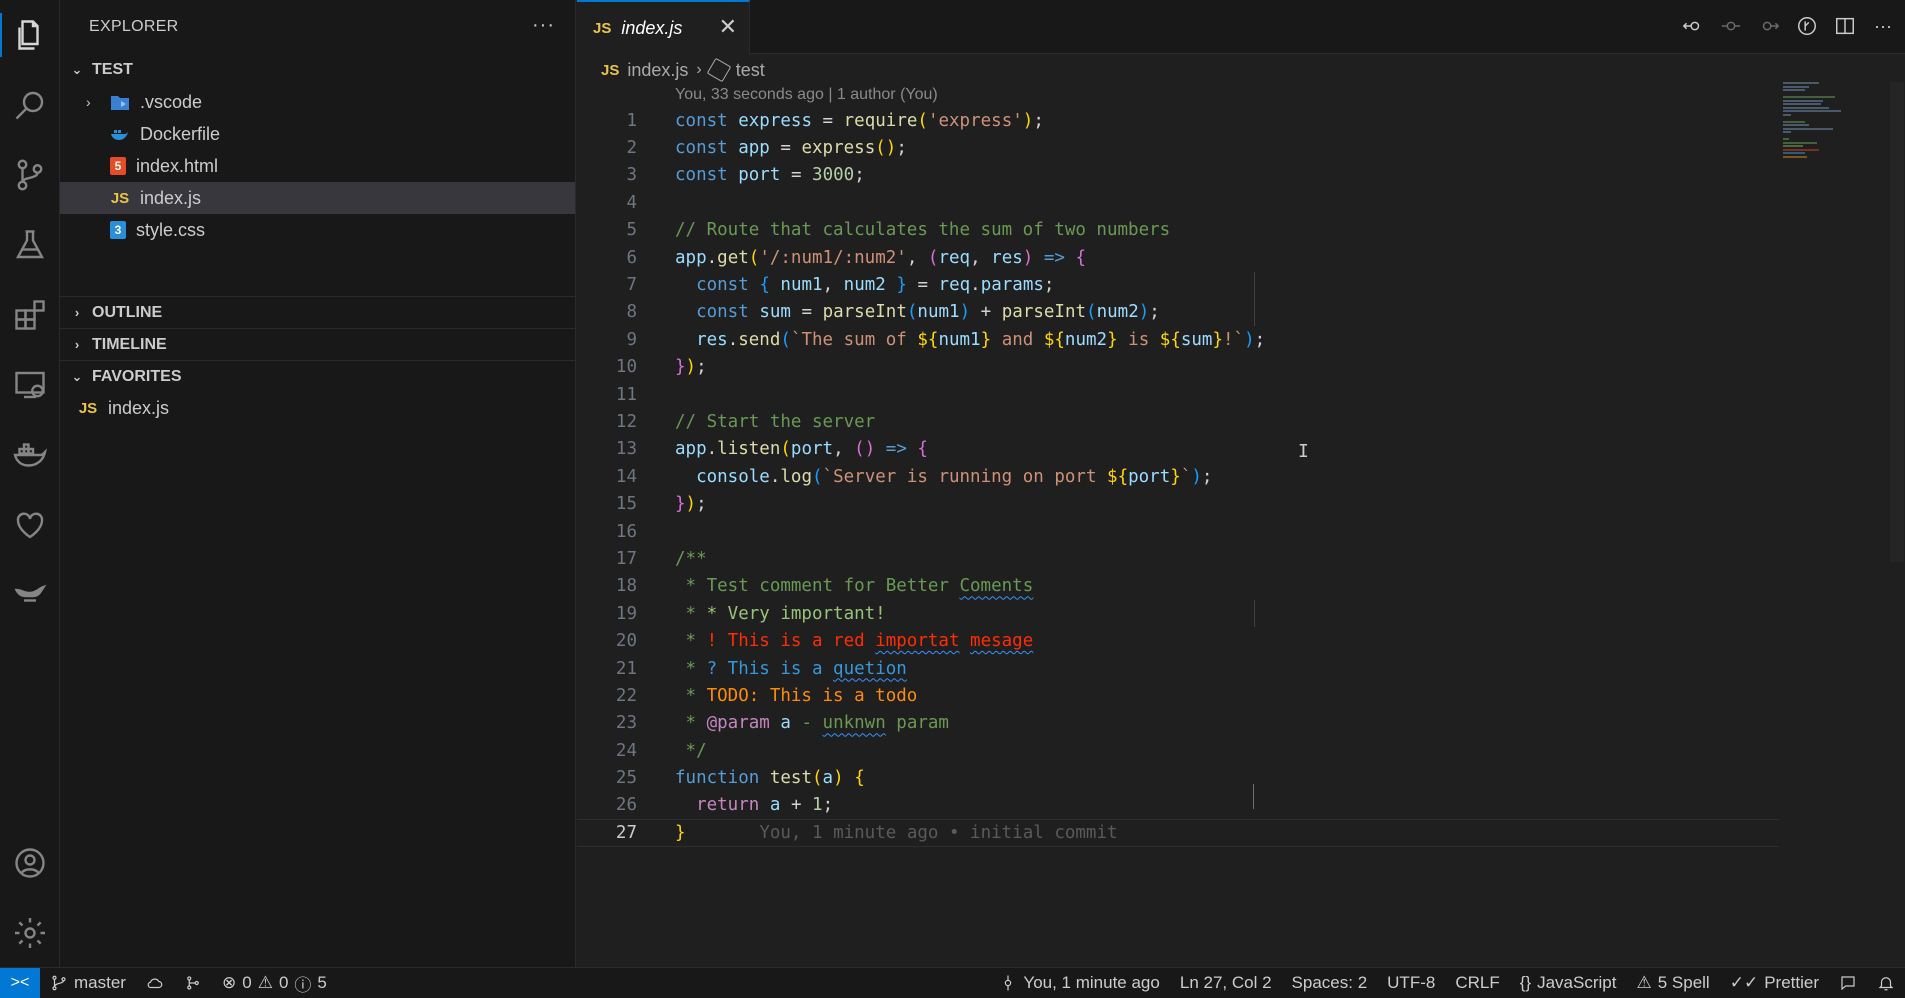  Describe the element at coordinates (1477, 983) in the screenshot. I see `end-of-line: CRLF` at that location.